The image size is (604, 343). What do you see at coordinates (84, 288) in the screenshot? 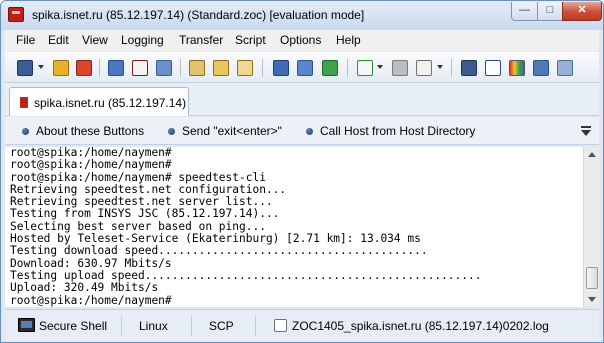
I see `terminal-line: Upload: 320.49 Mbits/s` at bounding box center [84, 288].